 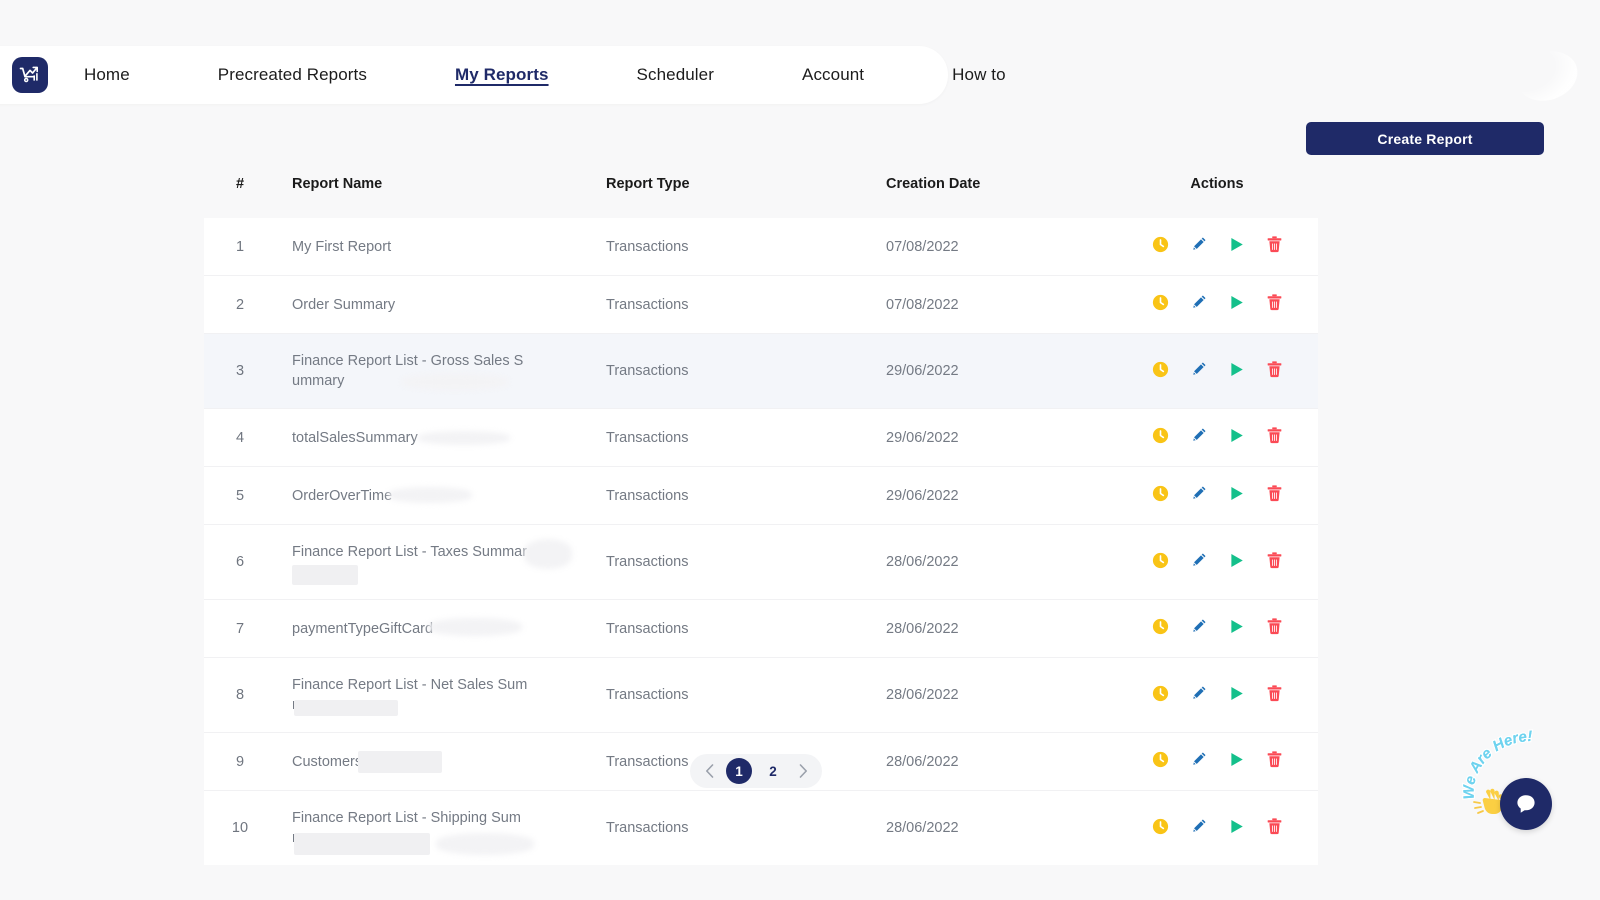 I want to click on cell-report-name: Finance Report List - Net Sales Summary, so click(x=441, y=695).